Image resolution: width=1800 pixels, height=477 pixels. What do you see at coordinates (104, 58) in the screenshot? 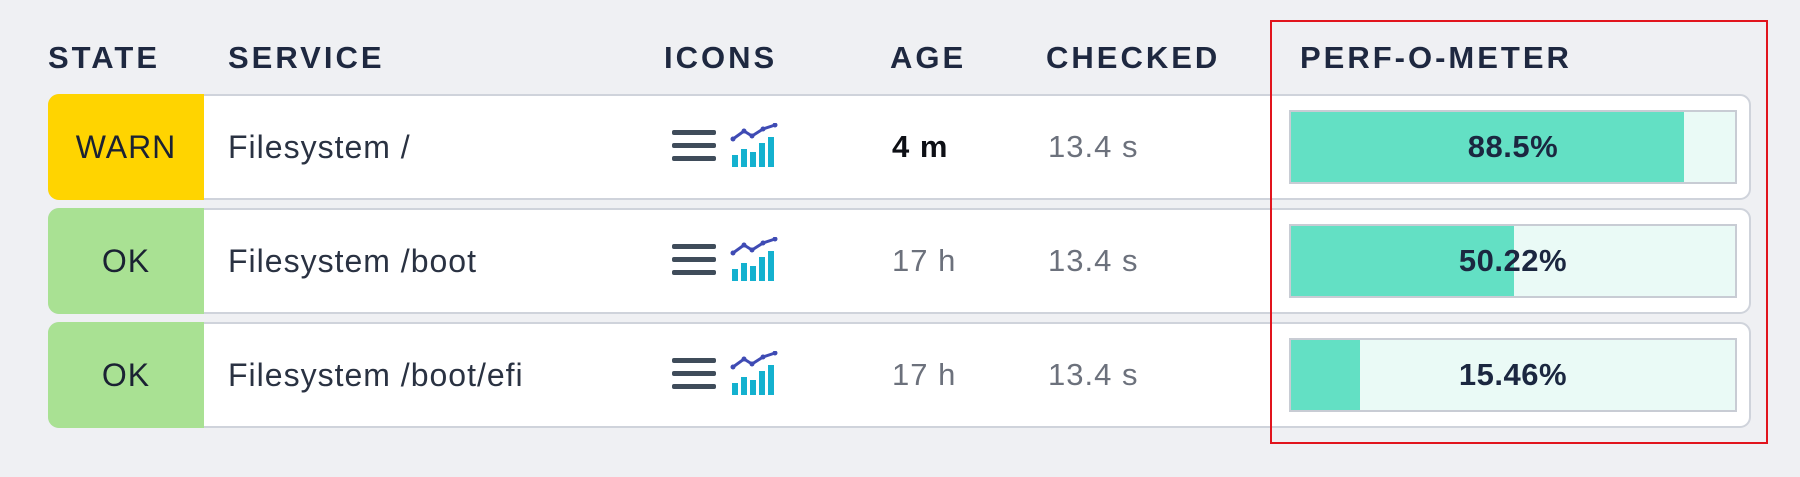
I see `column-header-state: STATE` at bounding box center [104, 58].